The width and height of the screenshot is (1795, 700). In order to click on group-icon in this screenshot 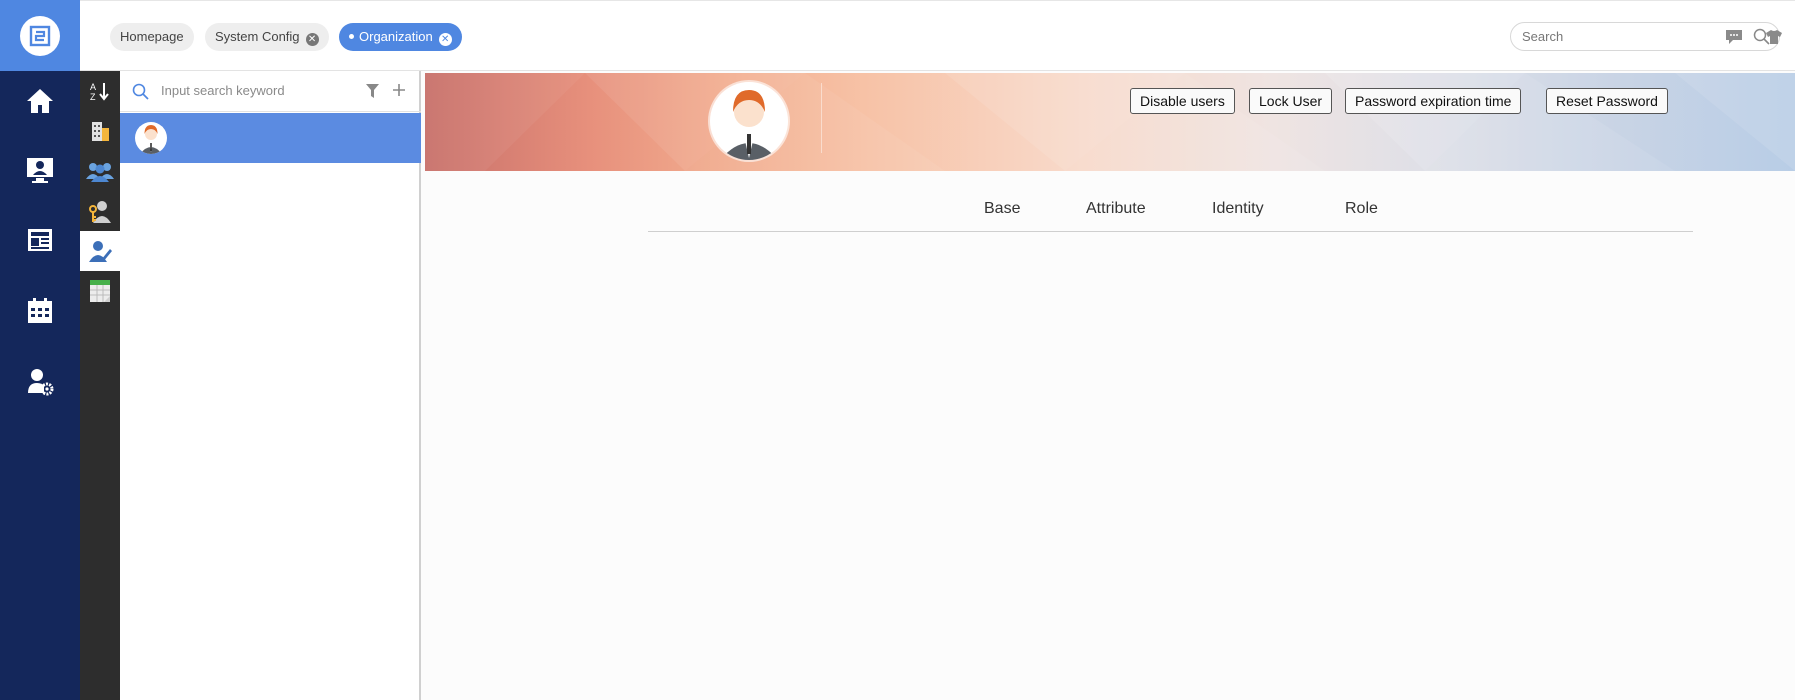, I will do `click(100, 171)`.